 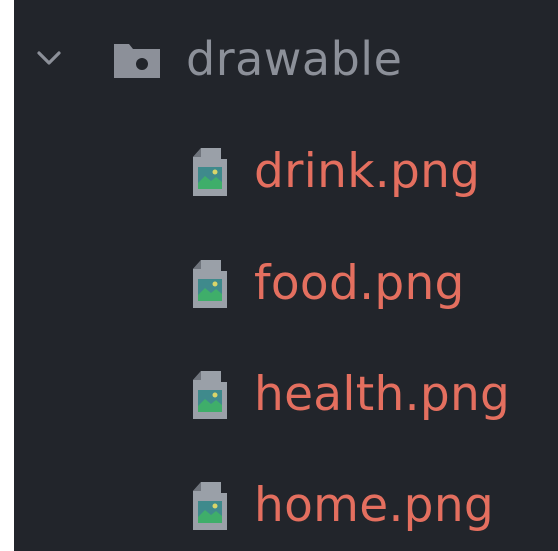 What do you see at coordinates (359, 283) in the screenshot?
I see `file-name: food.png` at bounding box center [359, 283].